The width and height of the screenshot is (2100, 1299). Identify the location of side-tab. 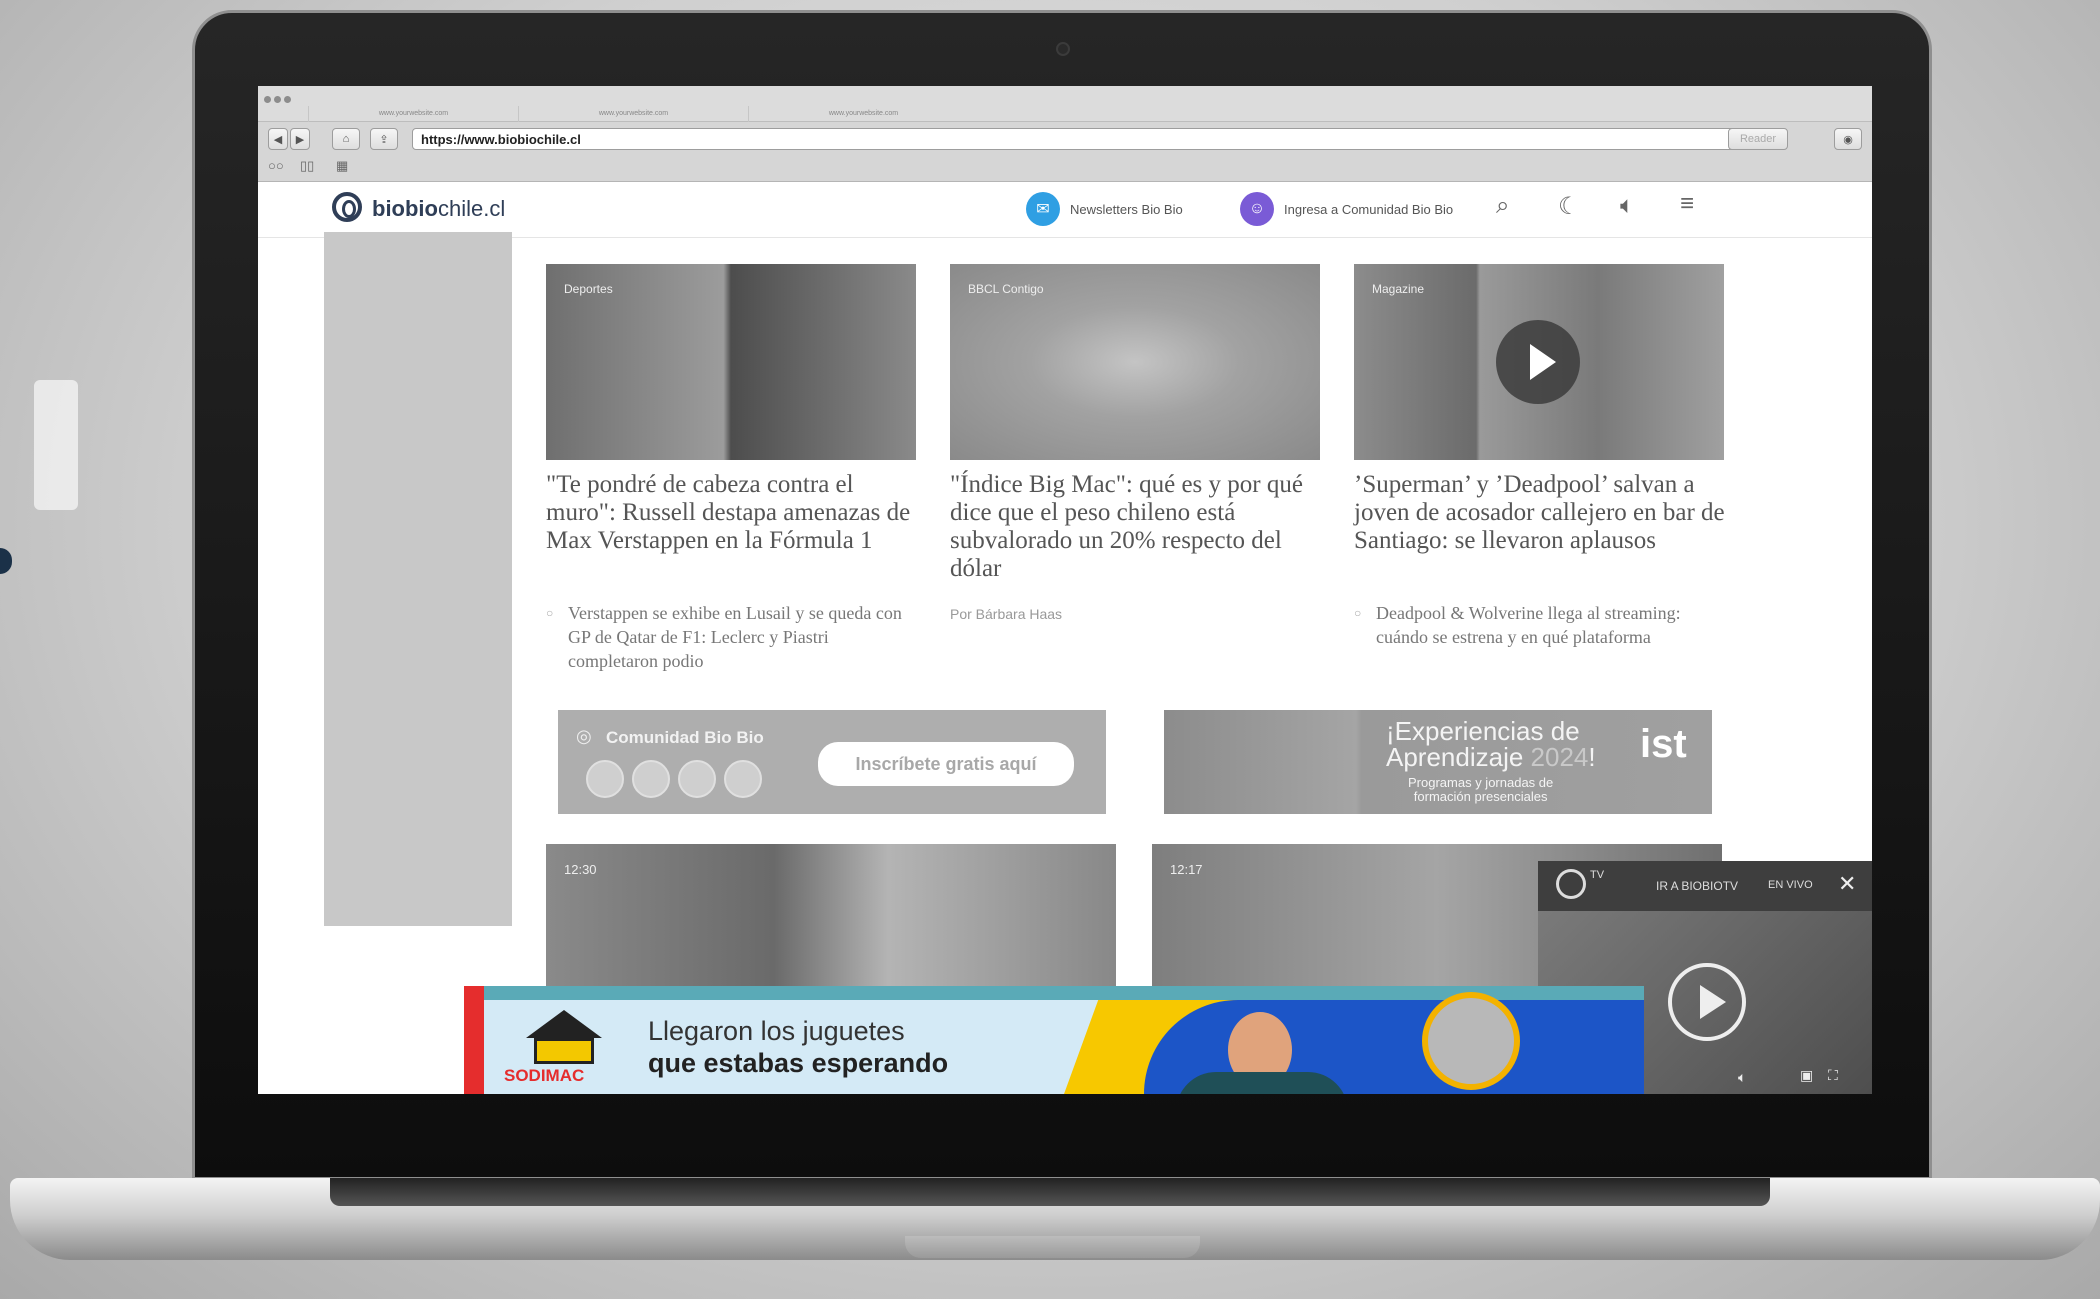
(56, 445).